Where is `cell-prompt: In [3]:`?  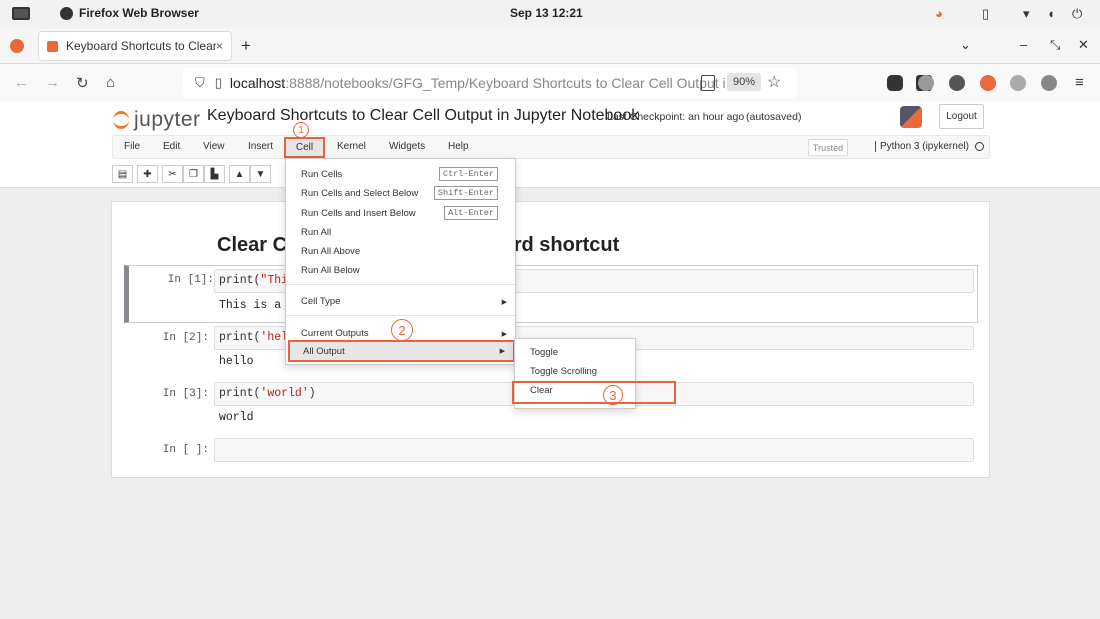
cell-prompt: In [3]: is located at coordinates (185, 394).